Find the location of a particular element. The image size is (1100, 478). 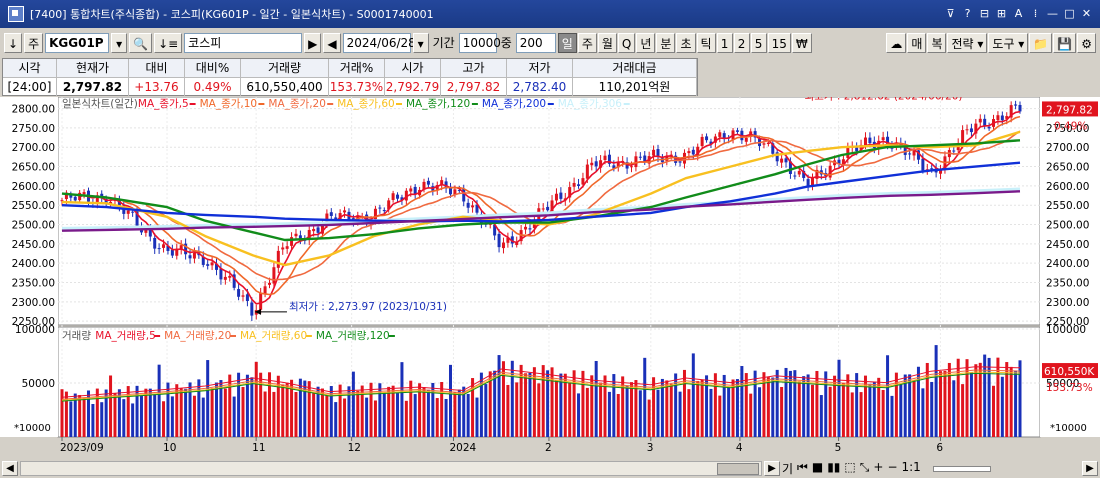

code-input: KGG01P is located at coordinates (77, 42).